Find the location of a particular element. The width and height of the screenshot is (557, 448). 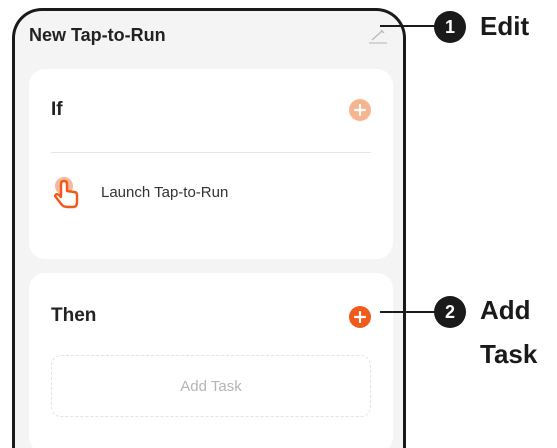

condition-label: Launch Tap-to-Run is located at coordinates (165, 192).